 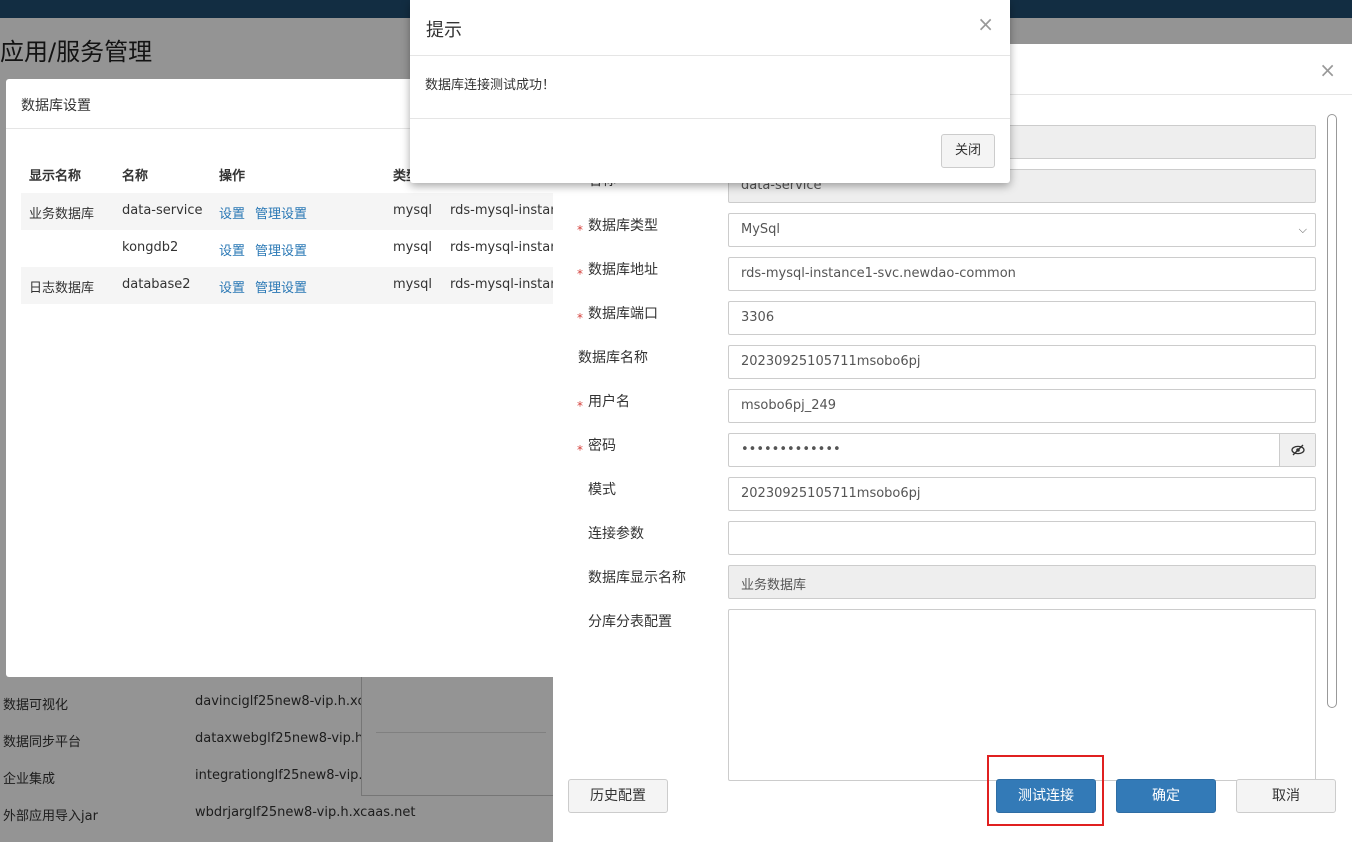 What do you see at coordinates (630, 622) in the screenshot?
I see `sharding-label: 分库分表配置` at bounding box center [630, 622].